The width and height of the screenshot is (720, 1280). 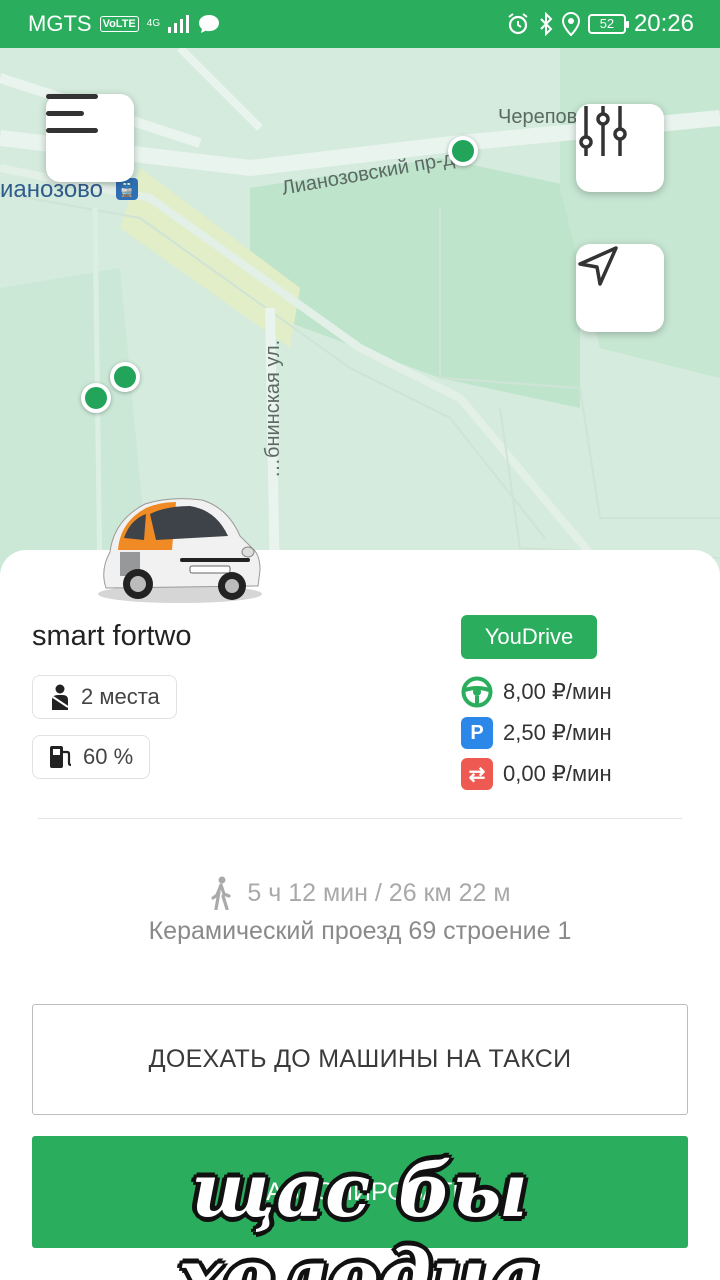 I want to click on seats-chip: 2 места, so click(x=104, y=697).